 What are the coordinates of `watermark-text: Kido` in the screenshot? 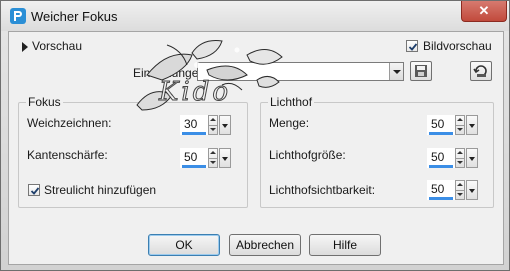 It's located at (195, 92).